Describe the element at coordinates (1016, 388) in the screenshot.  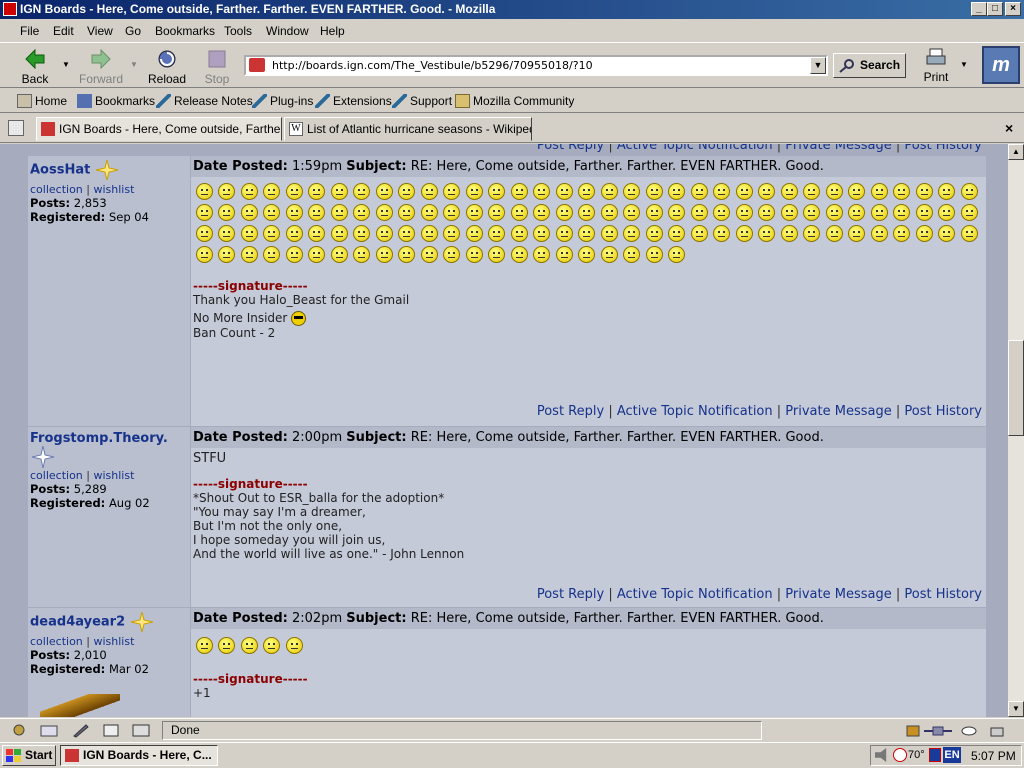
I see `scrollbar-thumb` at that location.